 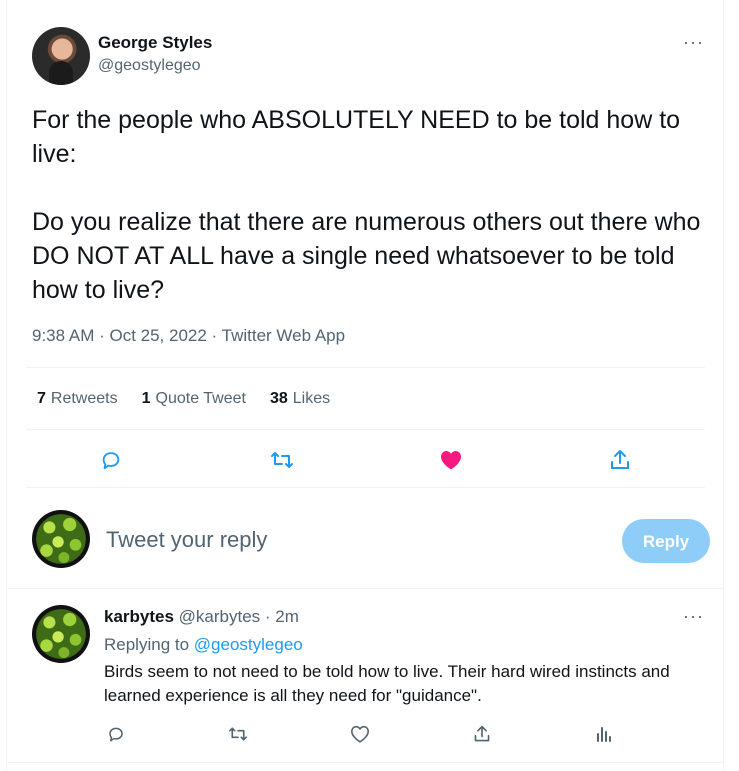 What do you see at coordinates (149, 66) in the screenshot?
I see `author-handle: @geostylegeo` at bounding box center [149, 66].